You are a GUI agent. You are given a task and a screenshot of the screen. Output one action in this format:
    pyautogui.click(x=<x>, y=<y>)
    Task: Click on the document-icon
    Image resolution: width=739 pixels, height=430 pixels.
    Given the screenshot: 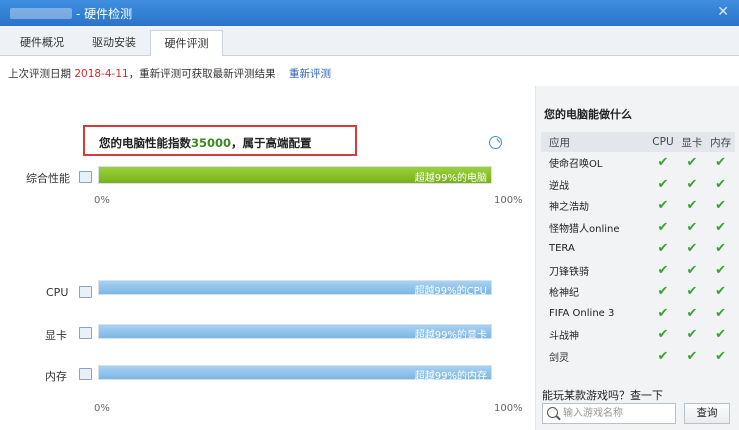 What is the action you would take?
    pyautogui.click(x=85, y=177)
    